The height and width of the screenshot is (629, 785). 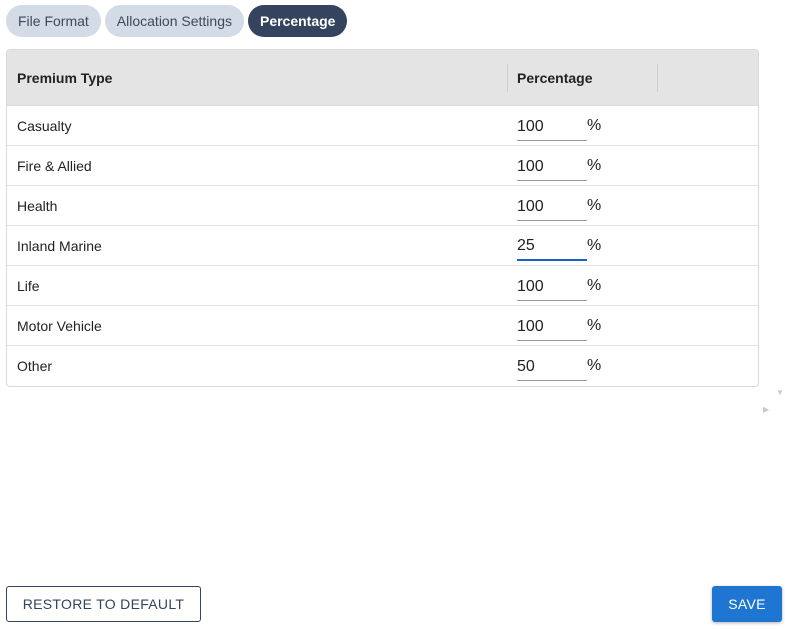 What do you see at coordinates (54, 166) in the screenshot?
I see `premium-type-cell: Fire & Allied` at bounding box center [54, 166].